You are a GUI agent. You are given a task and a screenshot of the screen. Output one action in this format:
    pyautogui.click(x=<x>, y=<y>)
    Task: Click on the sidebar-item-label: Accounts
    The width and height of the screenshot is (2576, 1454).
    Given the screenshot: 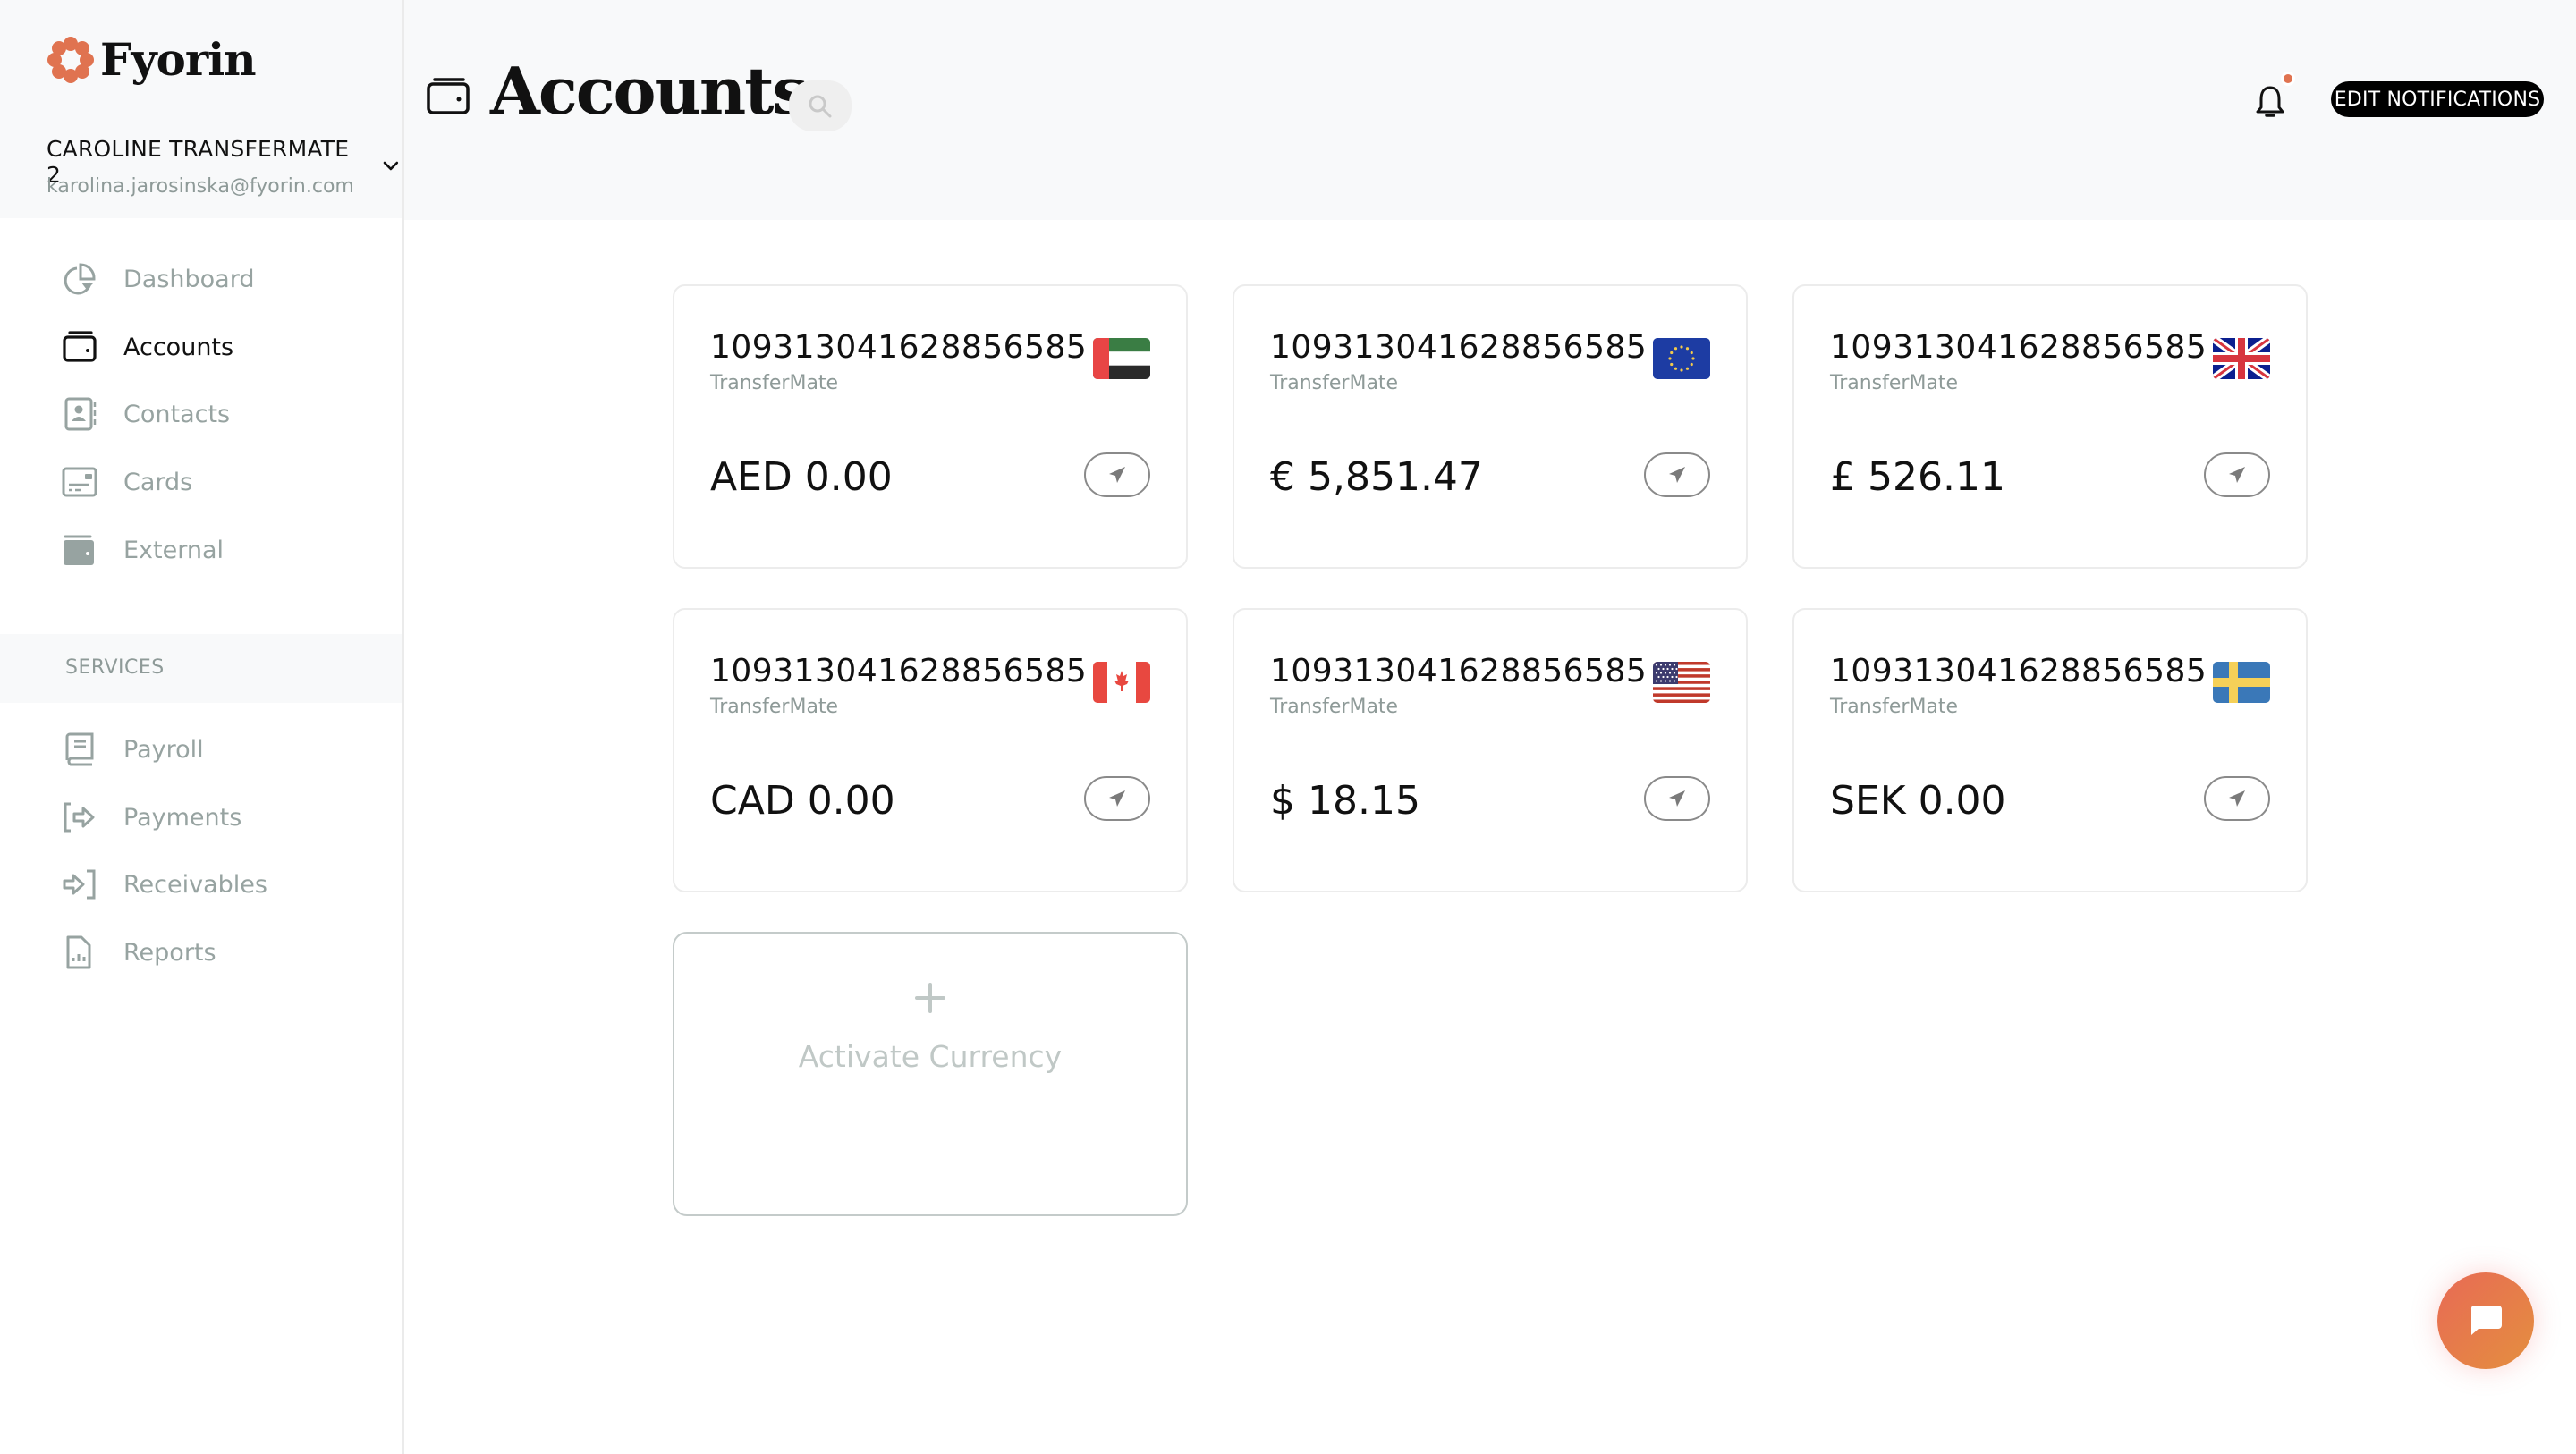 What is the action you would take?
    pyautogui.click(x=178, y=347)
    